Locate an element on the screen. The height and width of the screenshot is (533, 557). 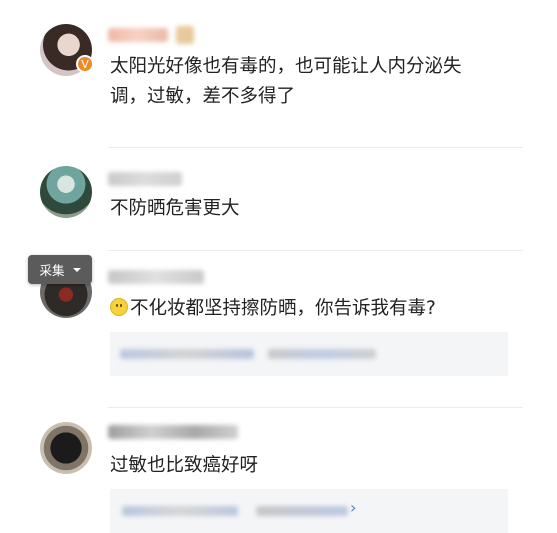
vip-badge-icon: V is located at coordinates (85, 64).